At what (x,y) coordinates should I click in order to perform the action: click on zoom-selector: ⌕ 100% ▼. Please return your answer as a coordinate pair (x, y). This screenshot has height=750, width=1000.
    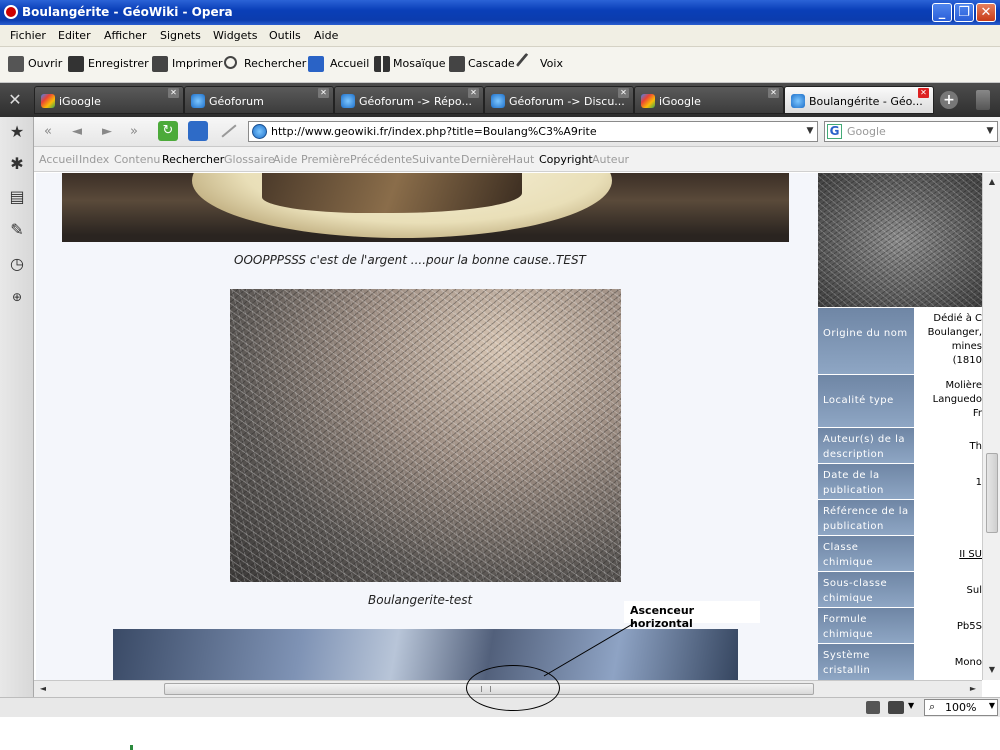
    Looking at the image, I should click on (961, 707).